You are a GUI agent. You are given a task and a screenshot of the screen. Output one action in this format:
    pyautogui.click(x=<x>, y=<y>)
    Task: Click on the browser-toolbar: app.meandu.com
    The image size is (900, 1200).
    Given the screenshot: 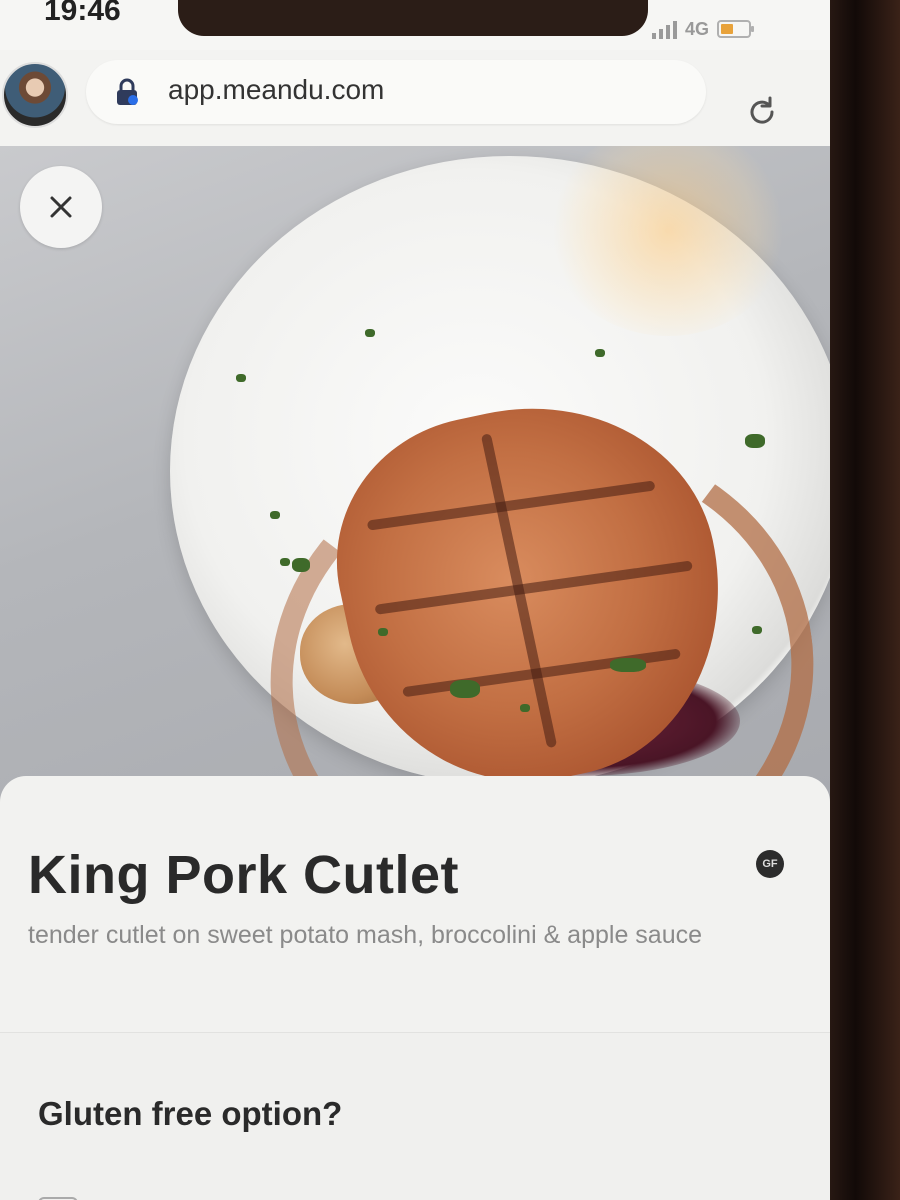 What is the action you would take?
    pyautogui.click(x=415, y=98)
    